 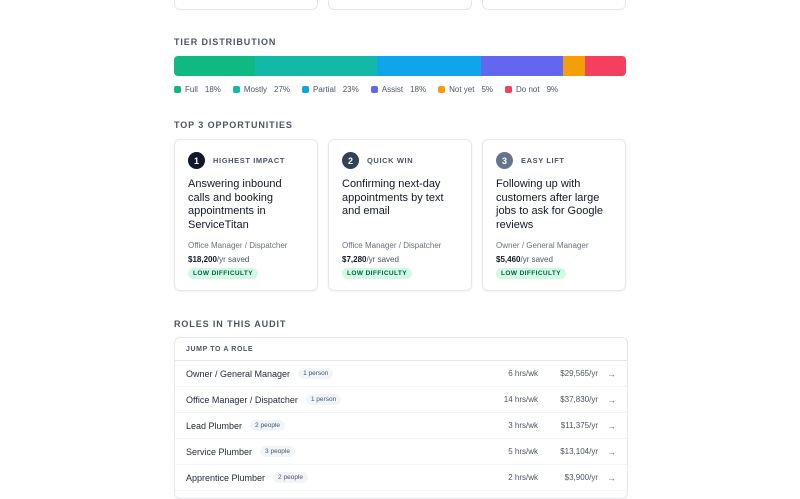 I want to click on opportunity-savings: $18,200/yr saved, so click(x=218, y=259).